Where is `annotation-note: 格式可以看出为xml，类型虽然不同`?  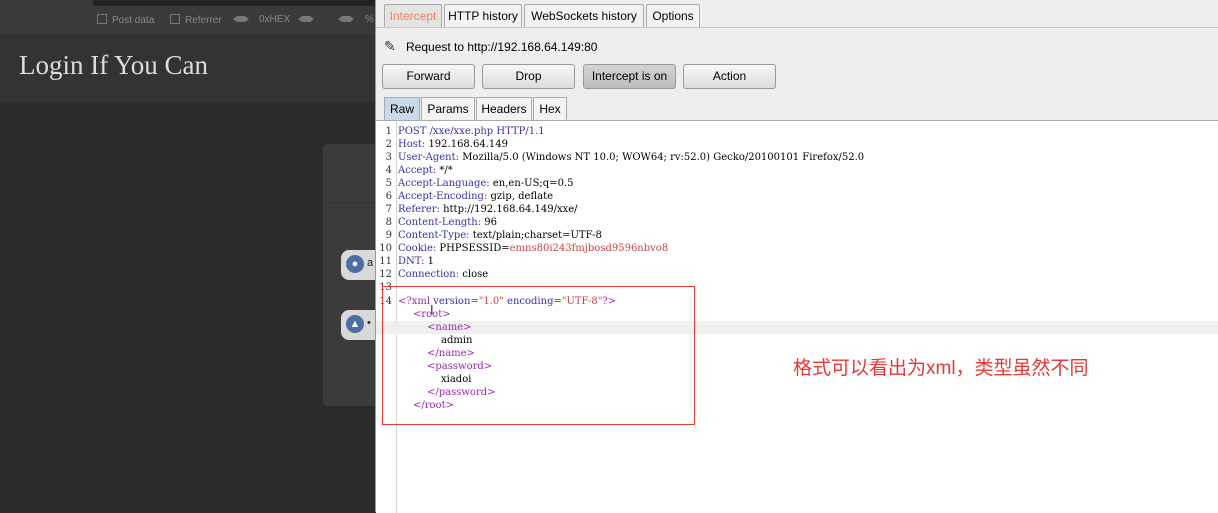 annotation-note: 格式可以看出为xml，类型虽然不同 is located at coordinates (941, 368).